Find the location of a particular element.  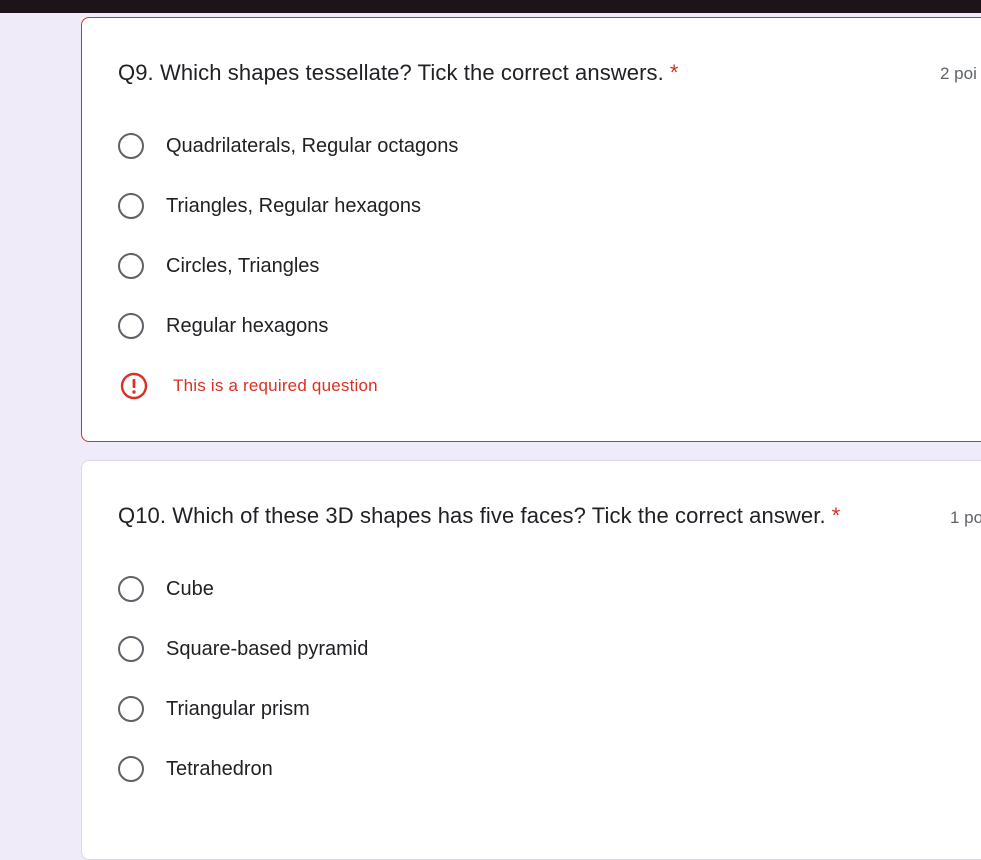

option-label: Triangles, Regular hexagons is located at coordinates (293, 205).